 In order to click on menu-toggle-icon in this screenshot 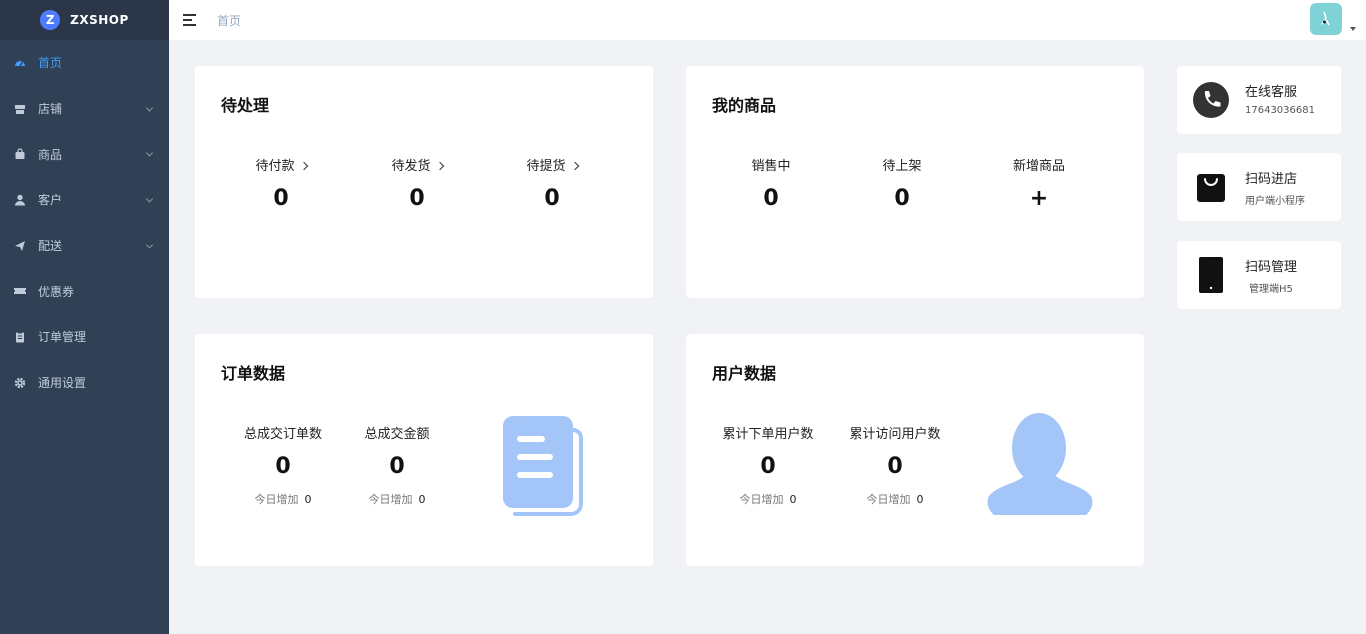, I will do `click(189, 20)`.